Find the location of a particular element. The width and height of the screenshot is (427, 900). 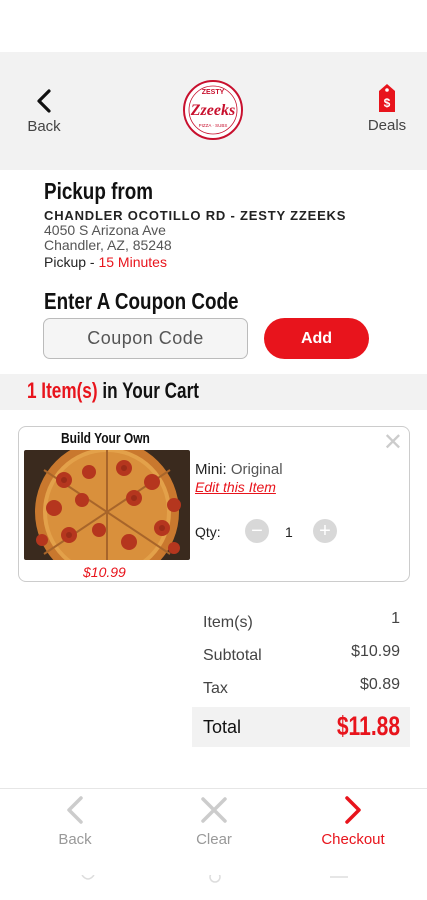

pizza-image is located at coordinates (107, 505).